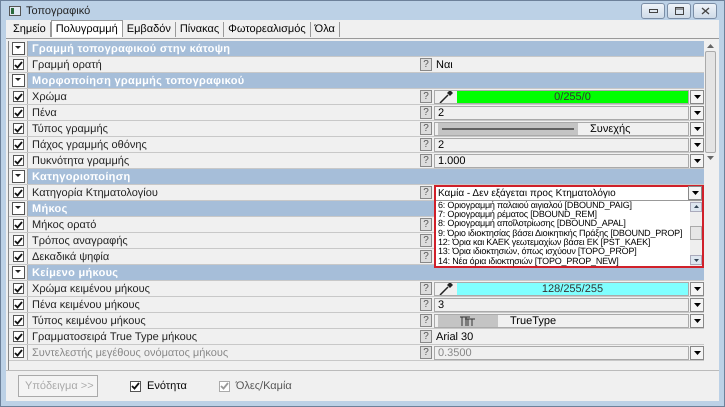  Describe the element at coordinates (562, 193) in the screenshot. I see `dropdown-field: Καμία - Δεν εξάγεται προς Κτηματολόγιο` at that location.